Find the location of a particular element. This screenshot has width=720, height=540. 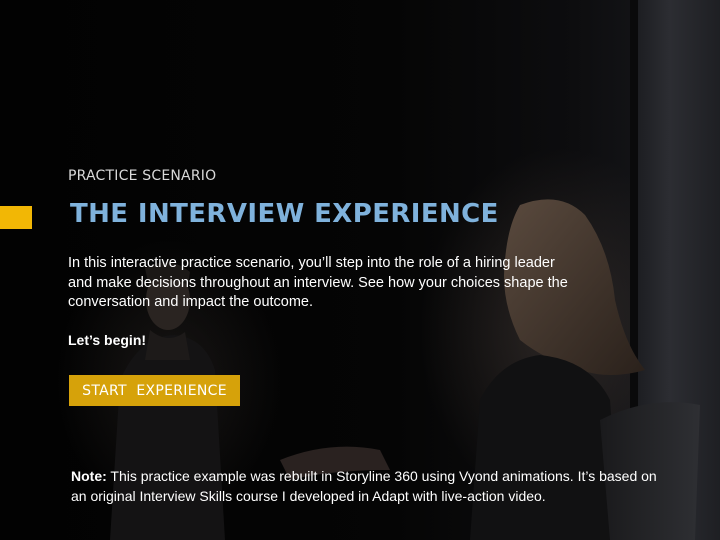

lets-begin-text: Let’s begin! is located at coordinates (107, 340).